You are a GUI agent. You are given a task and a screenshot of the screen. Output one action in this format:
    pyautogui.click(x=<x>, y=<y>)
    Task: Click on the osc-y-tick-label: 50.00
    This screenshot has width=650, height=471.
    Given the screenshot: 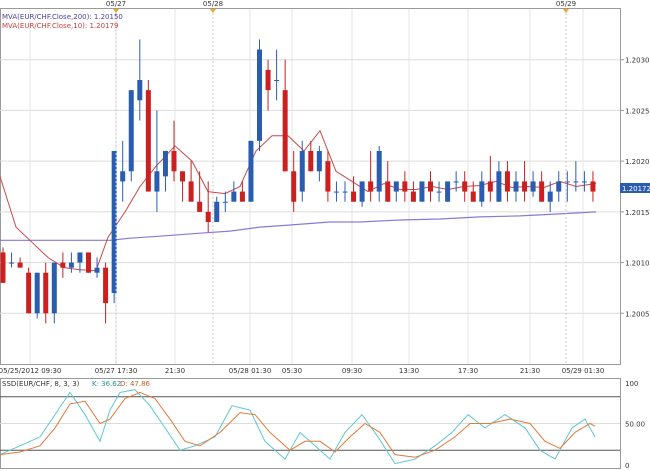 What is the action you would take?
    pyautogui.click(x=635, y=425)
    